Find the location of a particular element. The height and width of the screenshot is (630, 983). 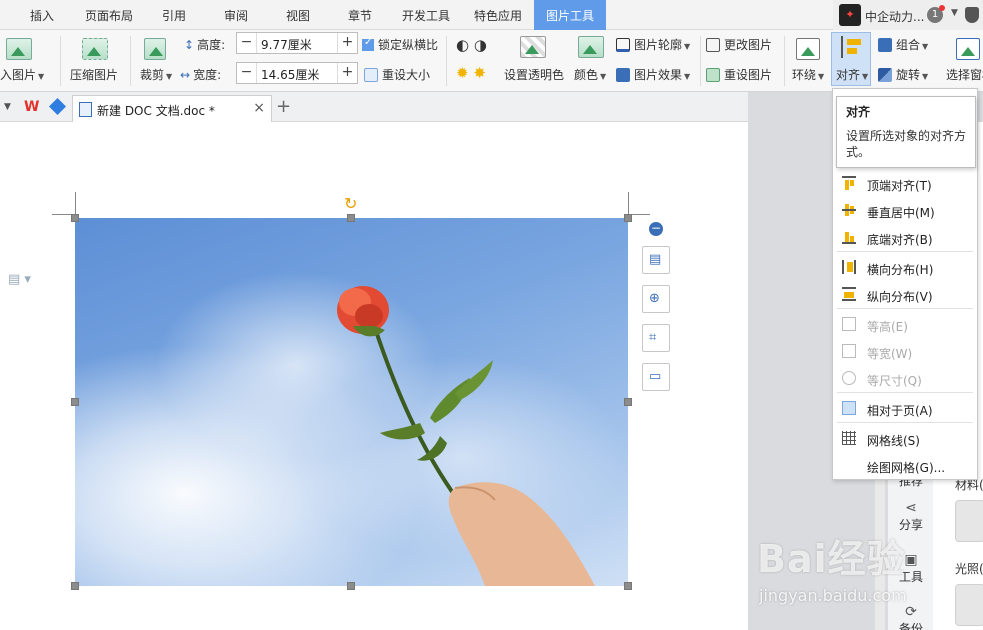

image-effect-button: 图片效果 ▼ is located at coordinates (653, 74).